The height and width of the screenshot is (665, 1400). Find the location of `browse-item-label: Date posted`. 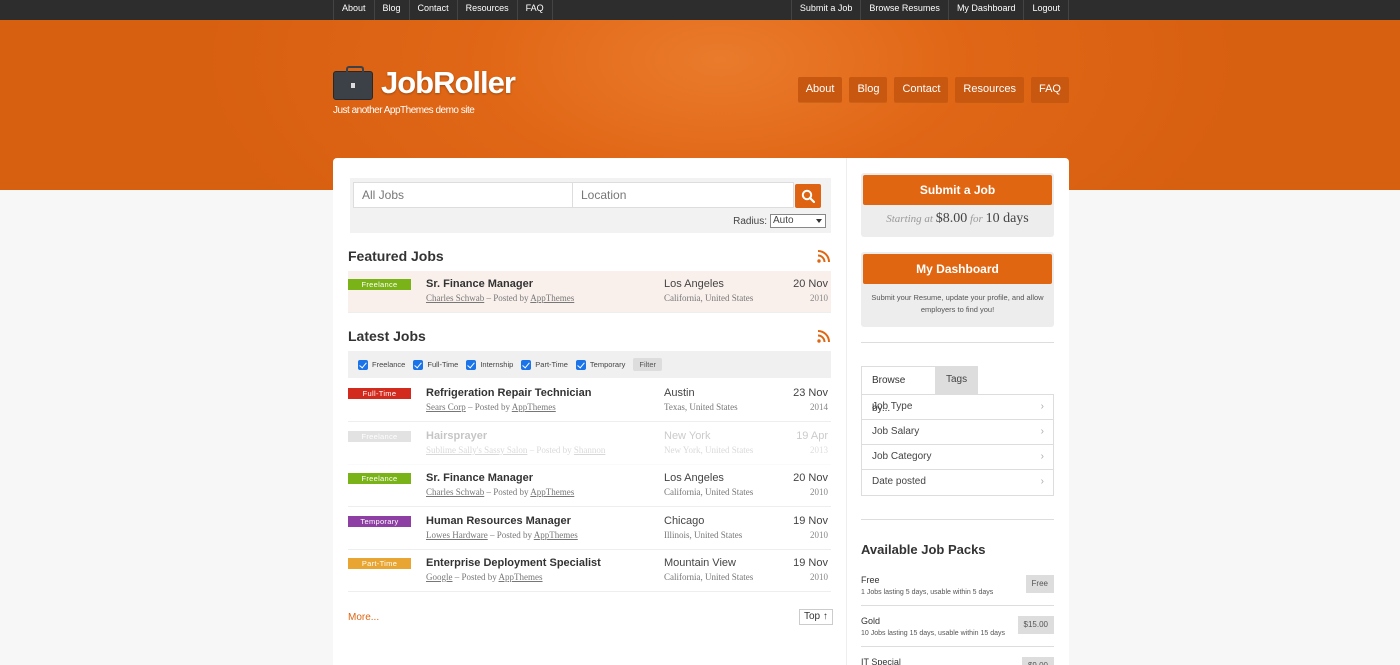

browse-item-label: Date posted is located at coordinates (899, 481).